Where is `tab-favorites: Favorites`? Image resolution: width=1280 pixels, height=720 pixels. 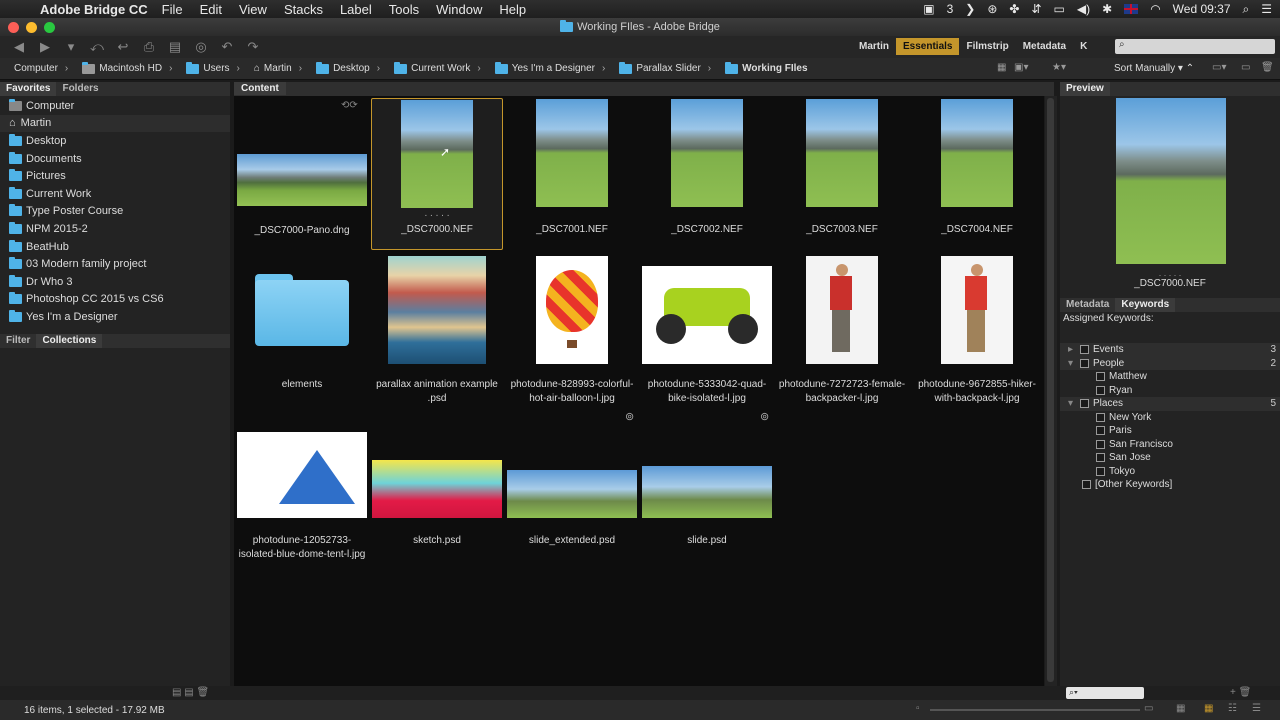 tab-favorites: Favorites is located at coordinates (28, 89).